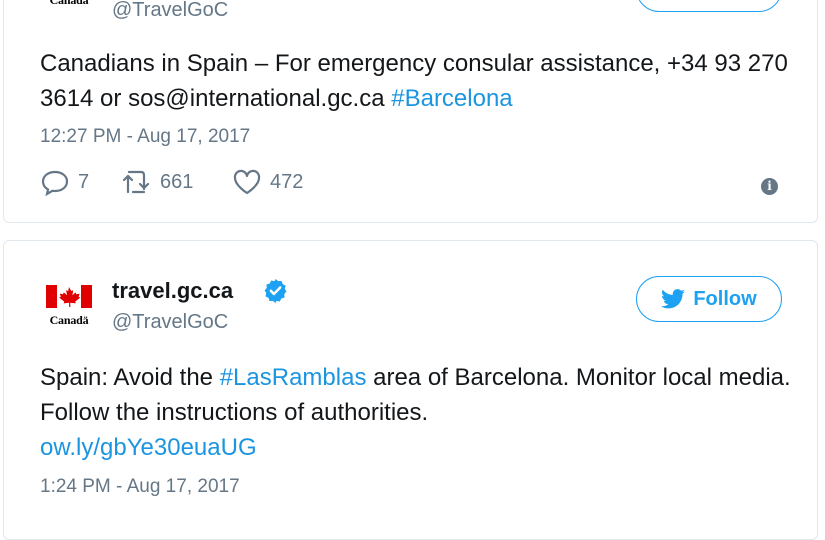  What do you see at coordinates (130, 377) in the screenshot?
I see `tweet-text-body: Spain: Avoid the` at bounding box center [130, 377].